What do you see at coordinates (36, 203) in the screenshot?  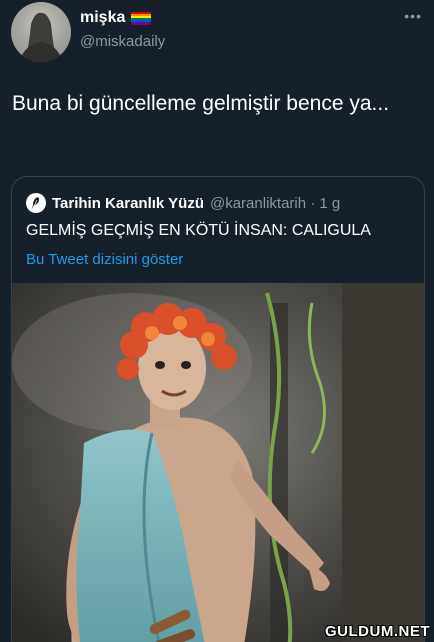 I see `feather-logo-icon` at bounding box center [36, 203].